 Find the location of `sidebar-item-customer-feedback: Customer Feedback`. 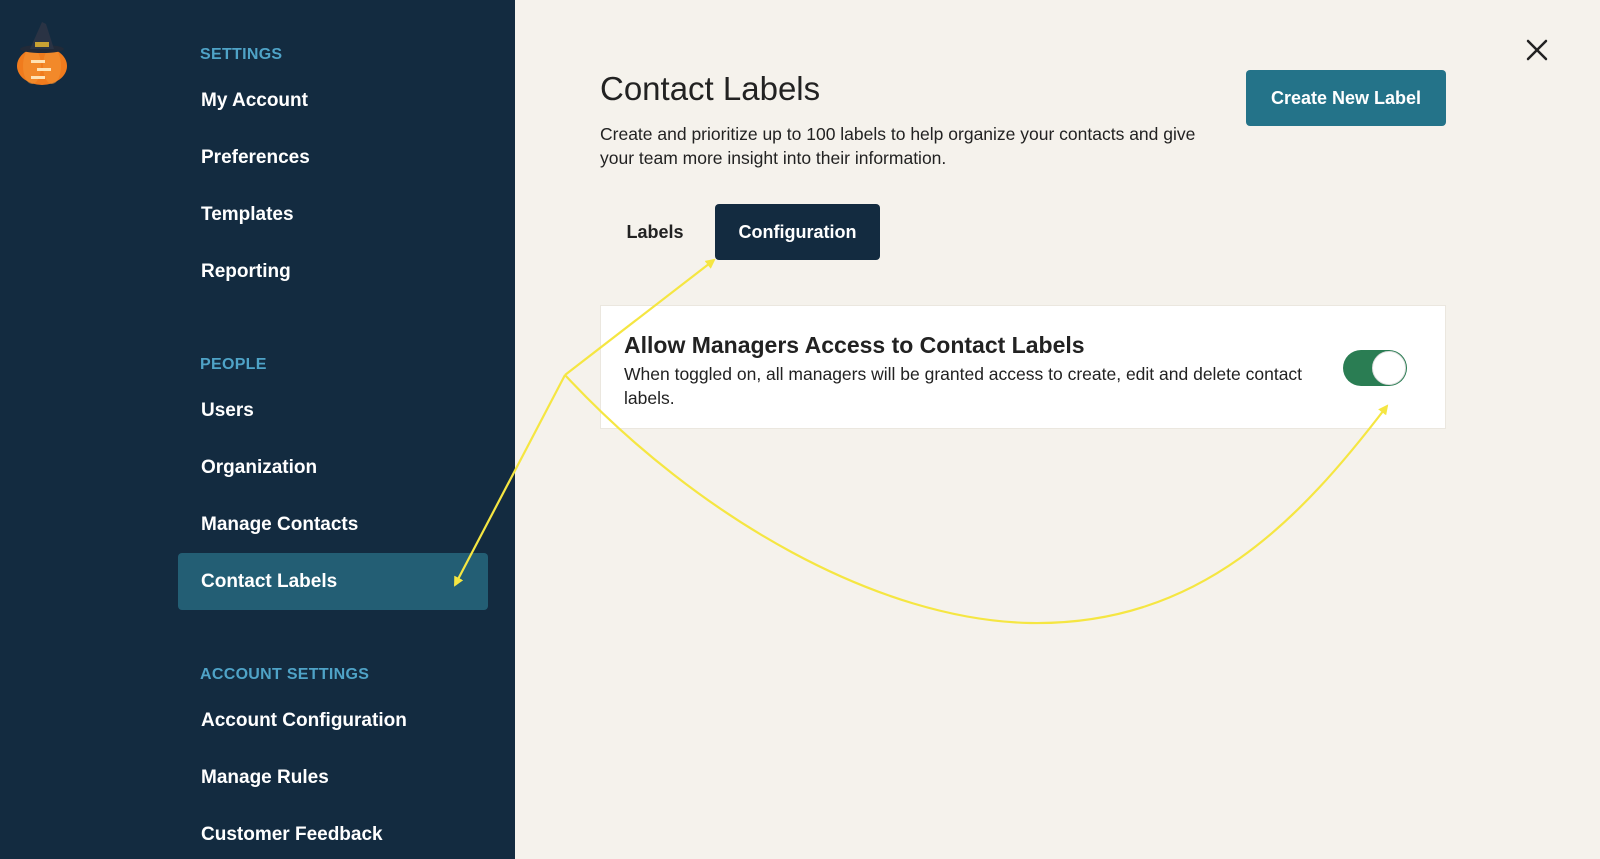

sidebar-item-customer-feedback: Customer Feedback is located at coordinates (333, 832).